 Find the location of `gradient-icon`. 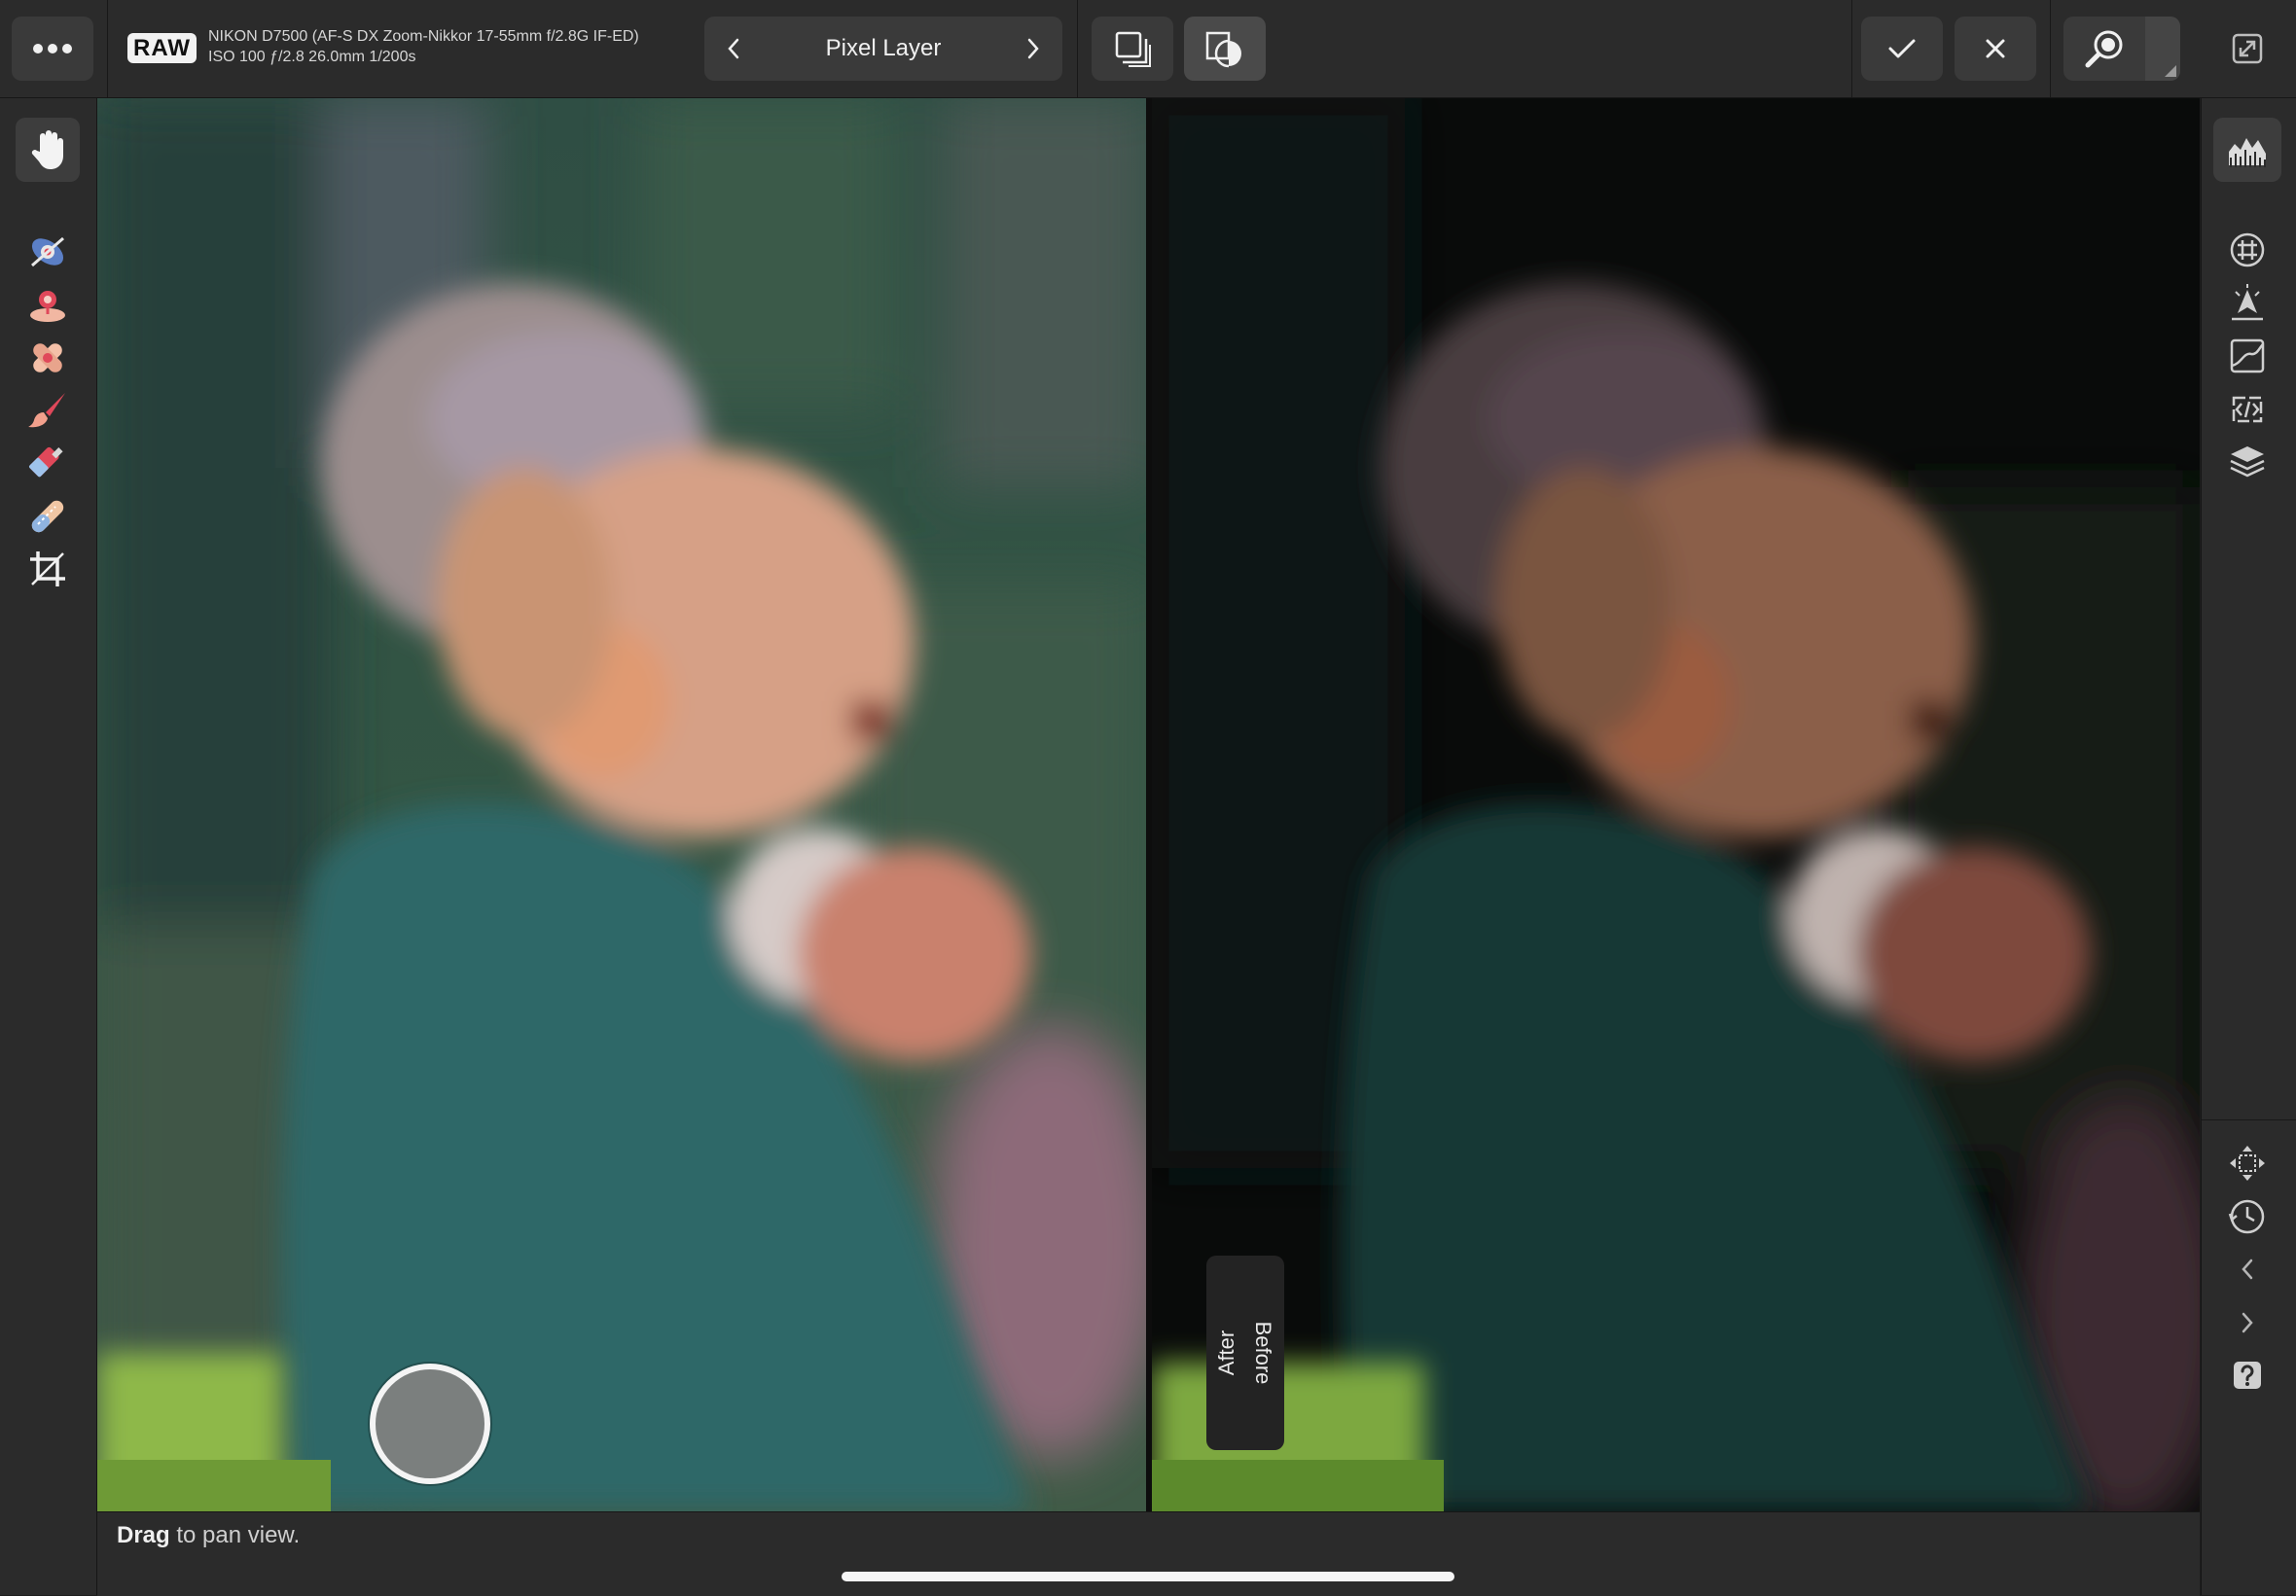

gradient-icon is located at coordinates (47, 516).